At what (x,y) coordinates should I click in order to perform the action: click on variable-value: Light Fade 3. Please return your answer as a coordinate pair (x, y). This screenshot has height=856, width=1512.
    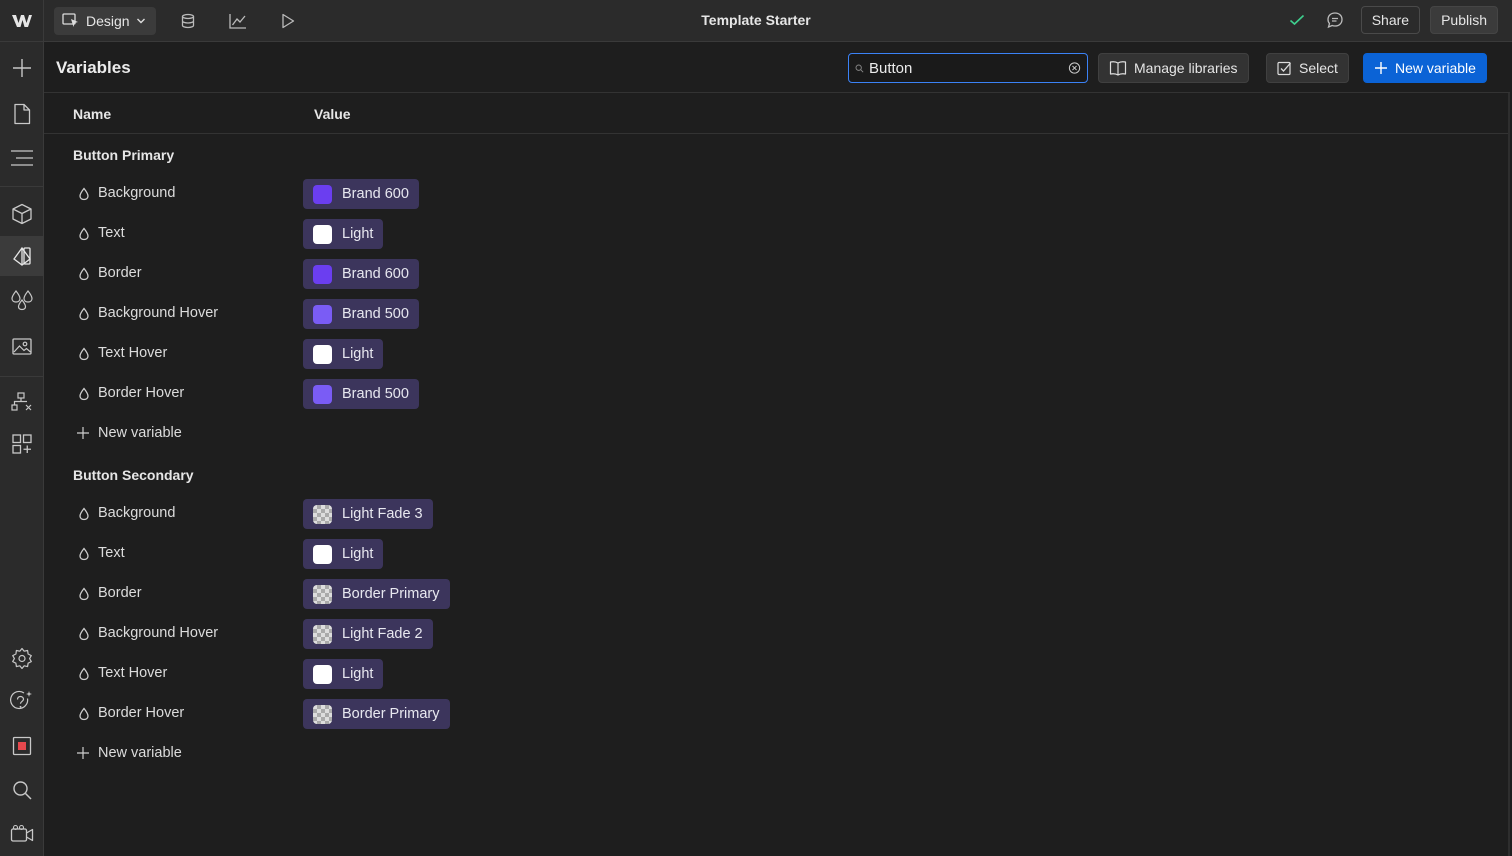
    Looking at the image, I should click on (368, 514).